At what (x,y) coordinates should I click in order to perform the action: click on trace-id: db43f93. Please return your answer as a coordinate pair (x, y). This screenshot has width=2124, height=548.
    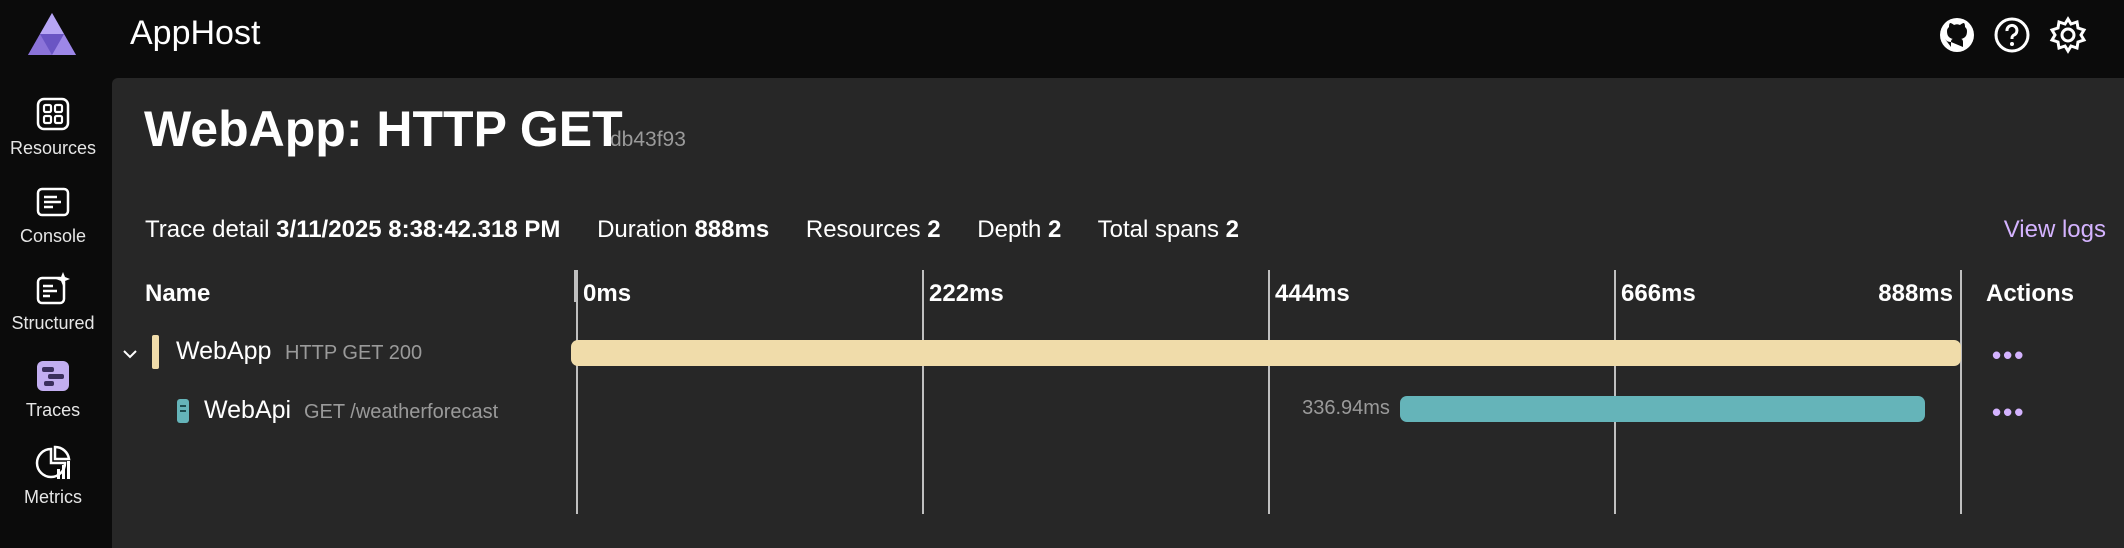
    Looking at the image, I should click on (648, 139).